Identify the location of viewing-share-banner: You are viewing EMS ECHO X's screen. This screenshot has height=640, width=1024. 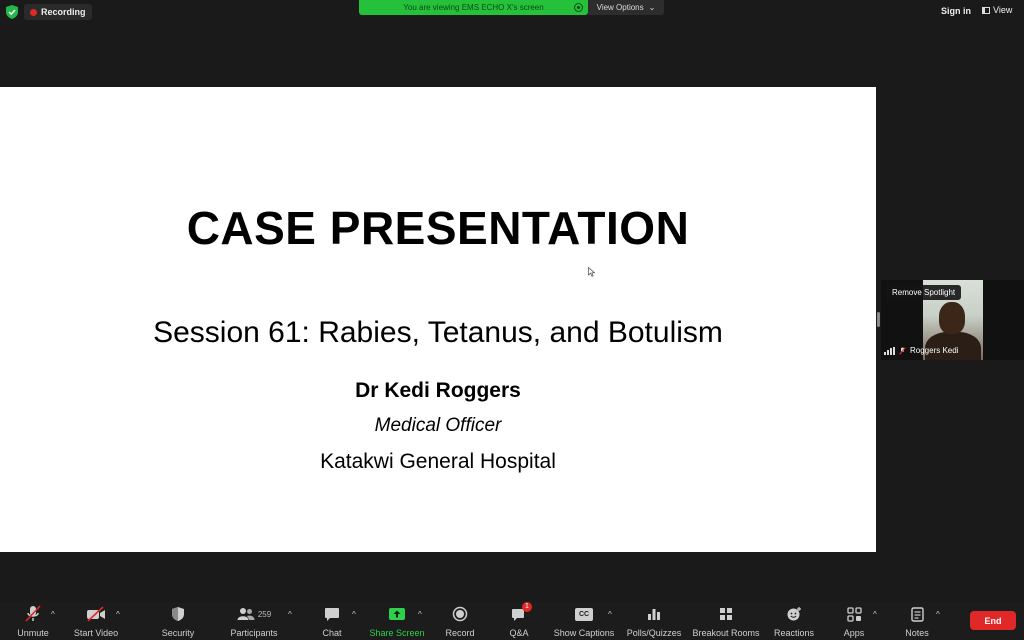
(473, 7).